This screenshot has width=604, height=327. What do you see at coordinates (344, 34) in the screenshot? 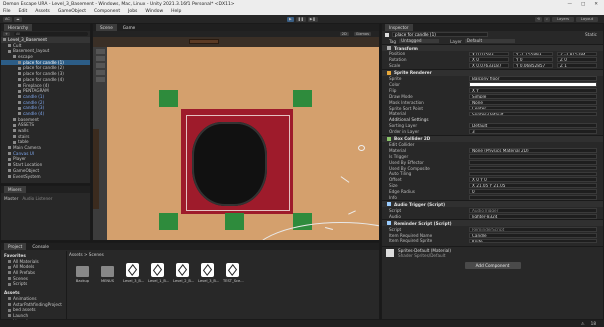
I see `2d-toggle: 2D` at bounding box center [344, 34].